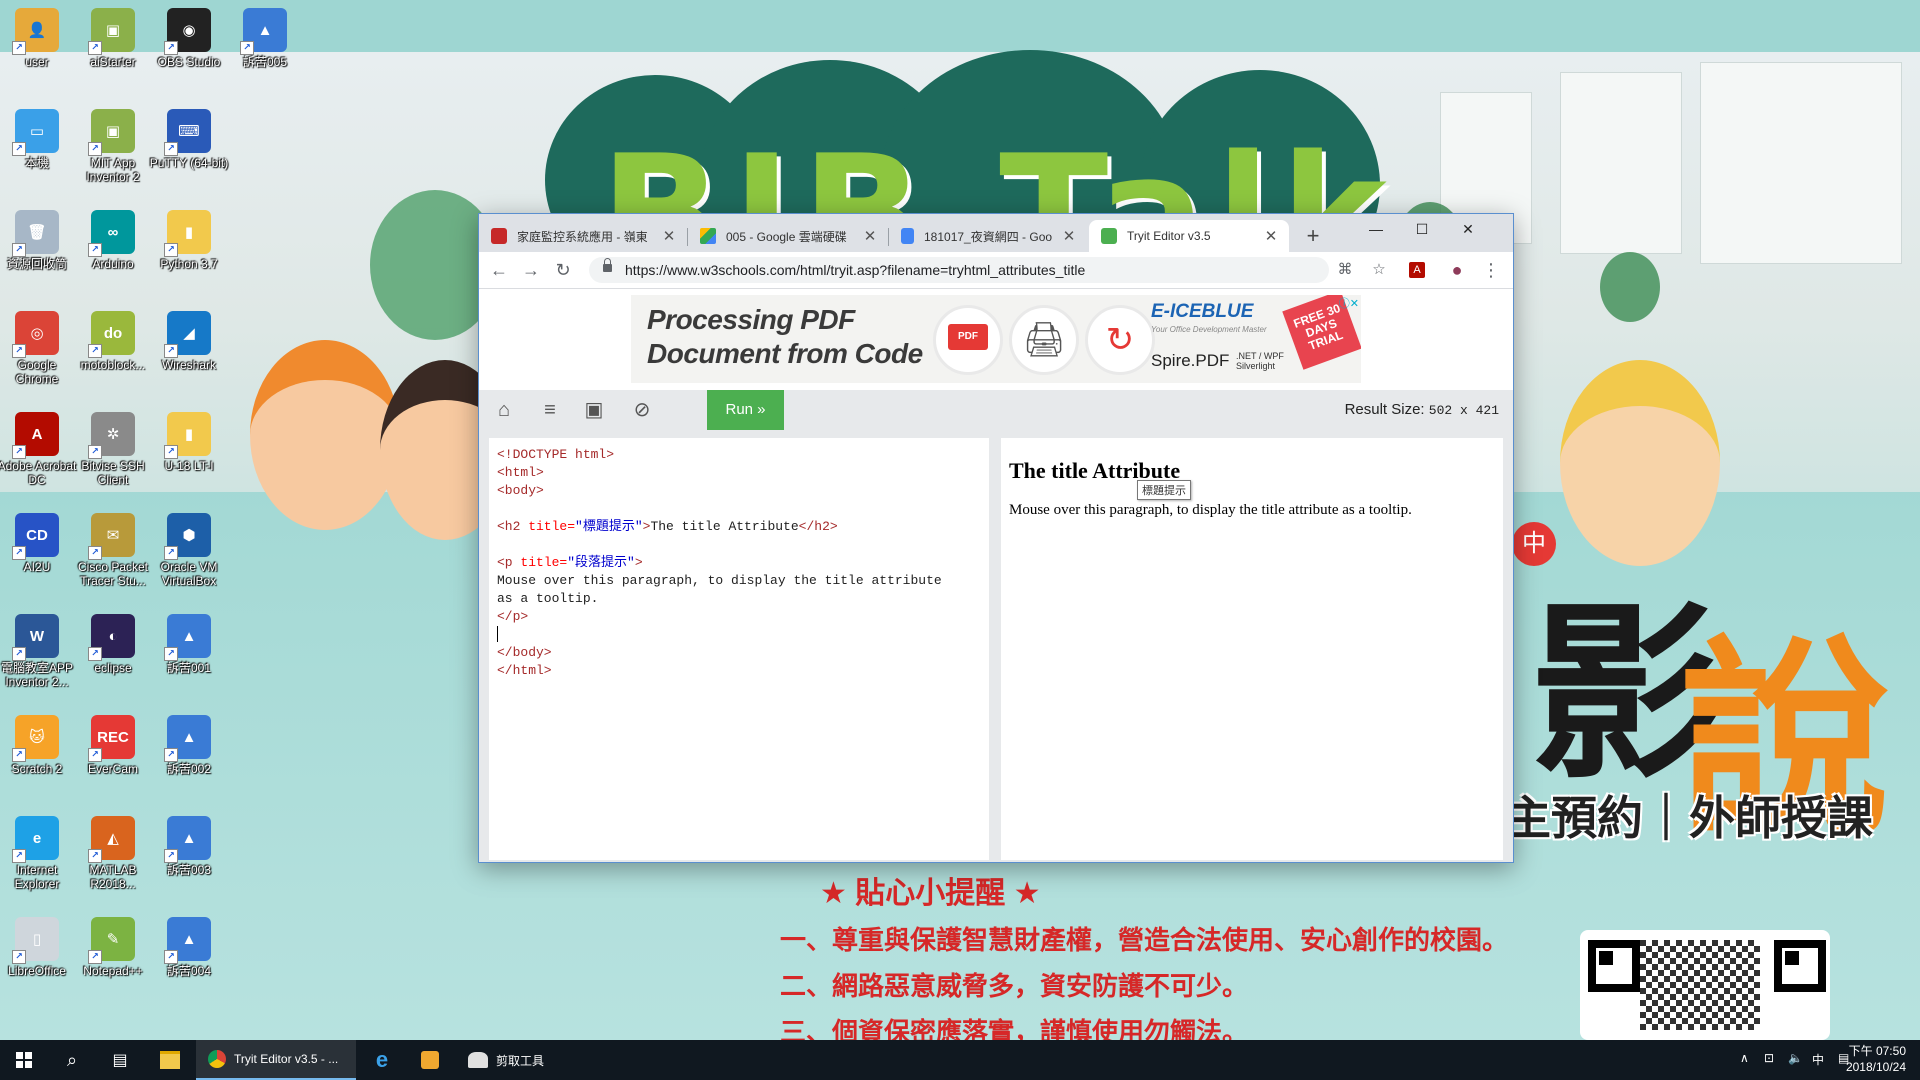 This screenshot has width=1920, height=1080. Describe the element at coordinates (170, 1060) in the screenshot. I see `file-explorer-button` at that location.